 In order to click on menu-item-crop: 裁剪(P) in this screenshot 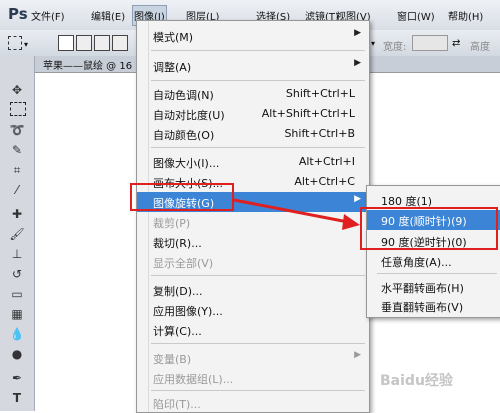, I will do `click(253, 222)`.